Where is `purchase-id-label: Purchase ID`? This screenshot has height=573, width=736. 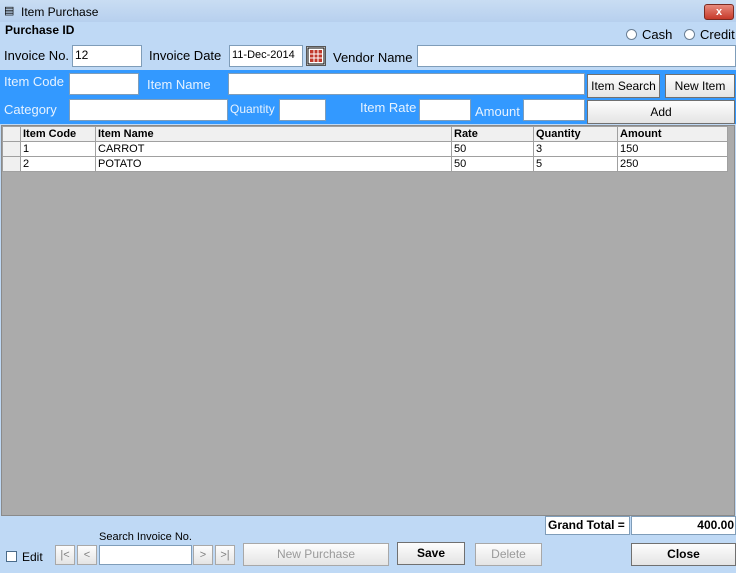
purchase-id-label: Purchase ID is located at coordinates (40, 30).